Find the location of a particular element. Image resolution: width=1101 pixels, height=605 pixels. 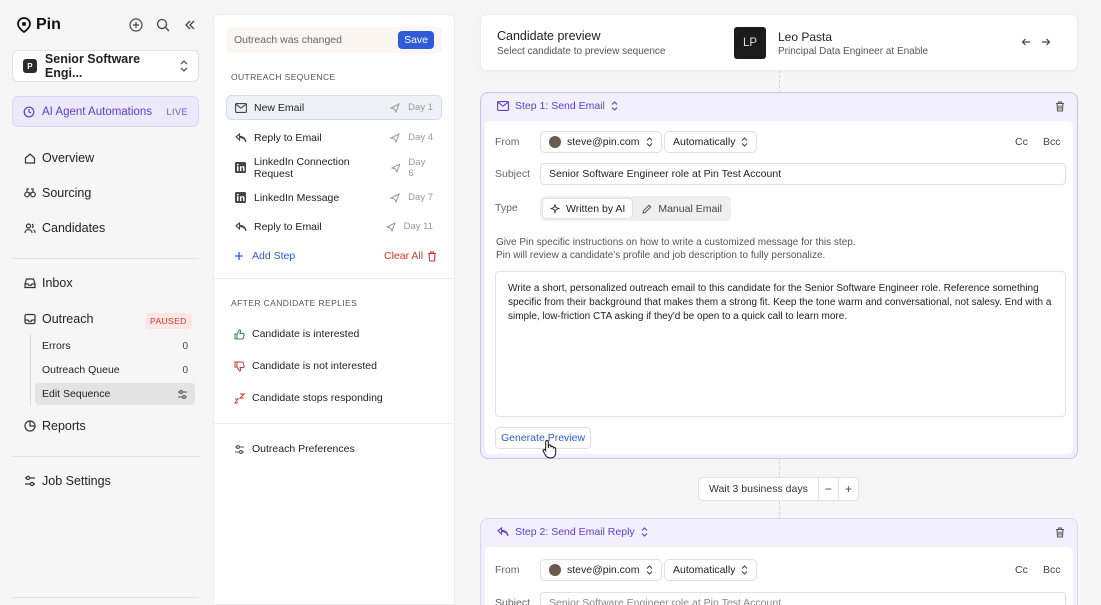

clear-all-button: Clear All is located at coordinates (410, 256).